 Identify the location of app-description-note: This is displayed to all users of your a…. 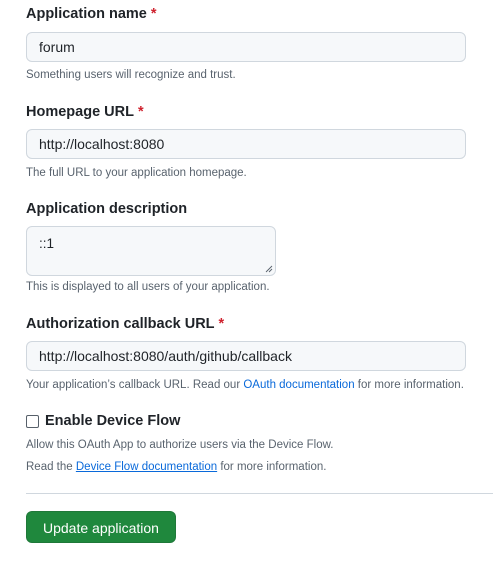
(148, 287).